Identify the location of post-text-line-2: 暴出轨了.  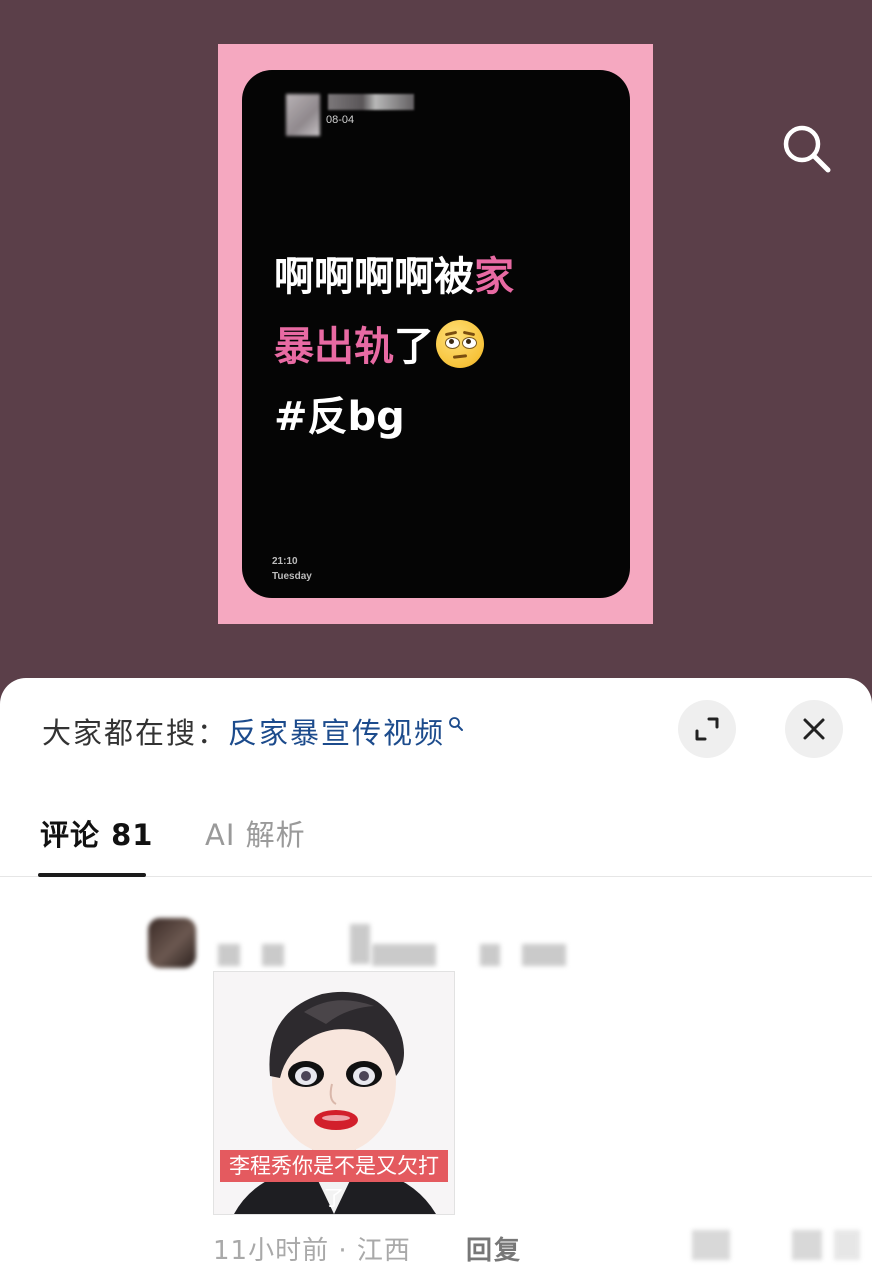
(444, 347).